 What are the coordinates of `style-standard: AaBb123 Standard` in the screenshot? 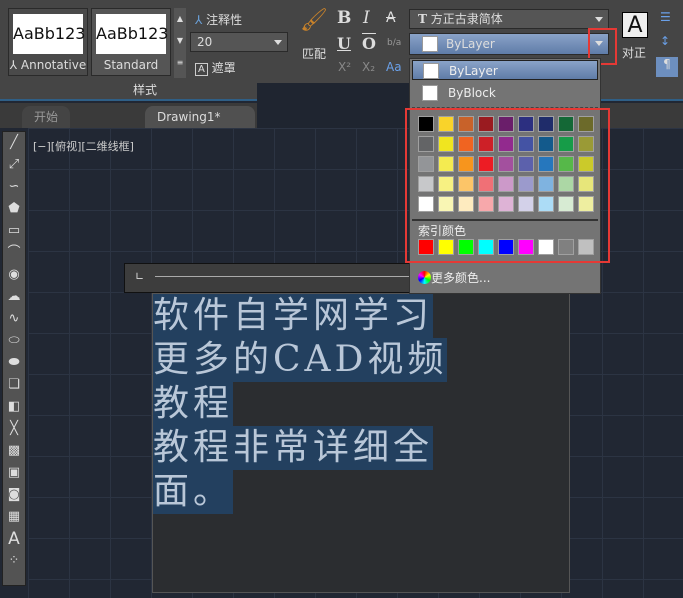 It's located at (131, 42).